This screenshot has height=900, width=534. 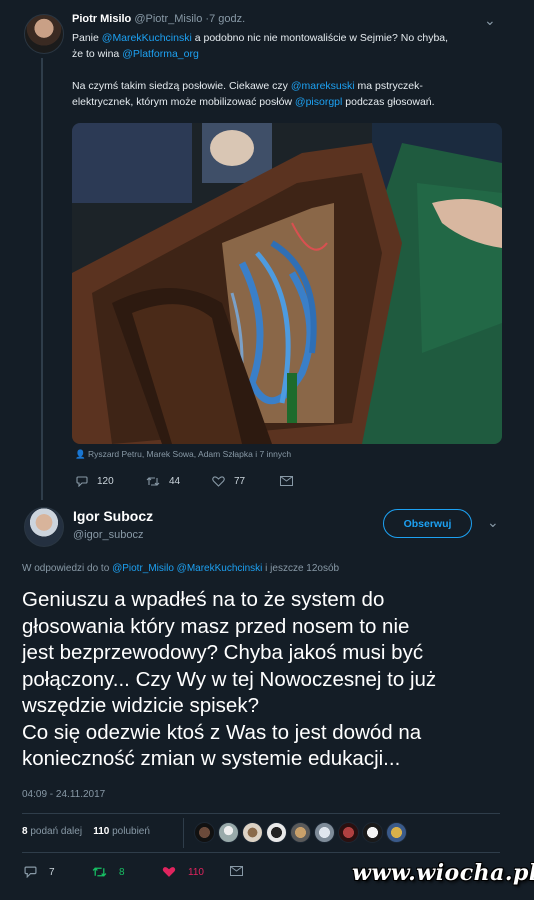 What do you see at coordinates (388, 86) in the screenshot?
I see `text-segment: ma pstryczek-` at bounding box center [388, 86].